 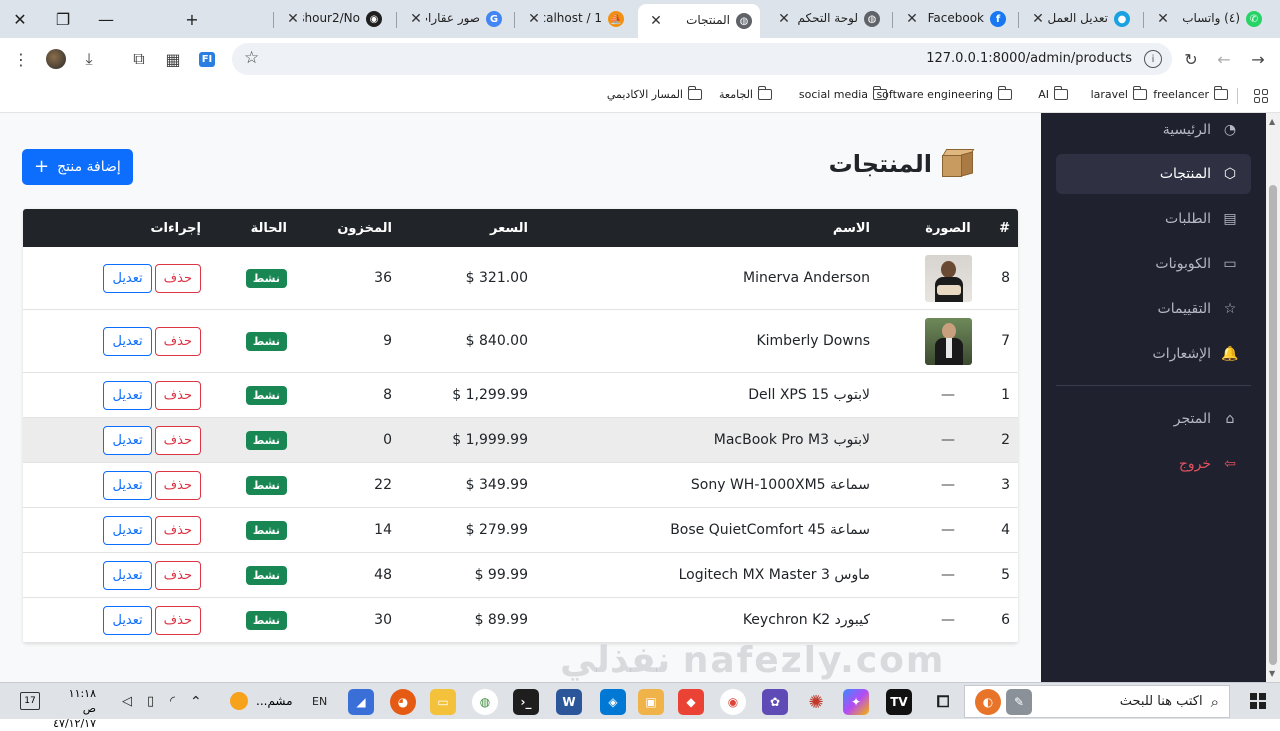 I want to click on sidebar-item-5: التقييمات ☆, so click(x=1153, y=309).